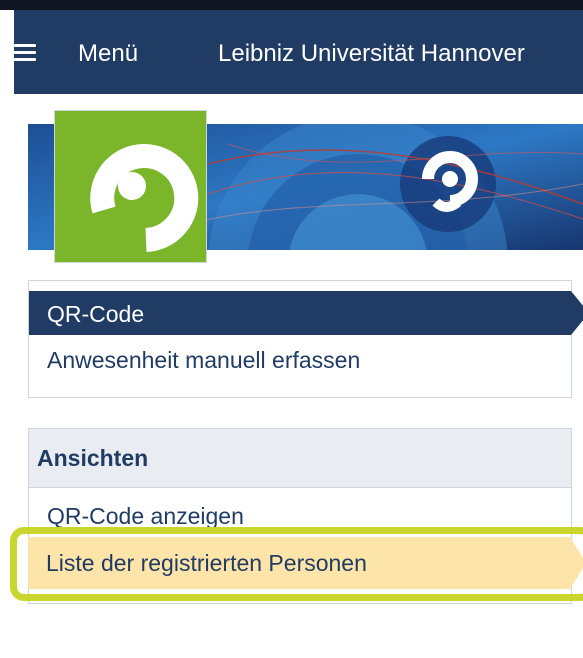 Image resolution: width=583 pixels, height=658 pixels. I want to click on views-item-show-qr-label: QR-Code anzeigen, so click(145, 516).